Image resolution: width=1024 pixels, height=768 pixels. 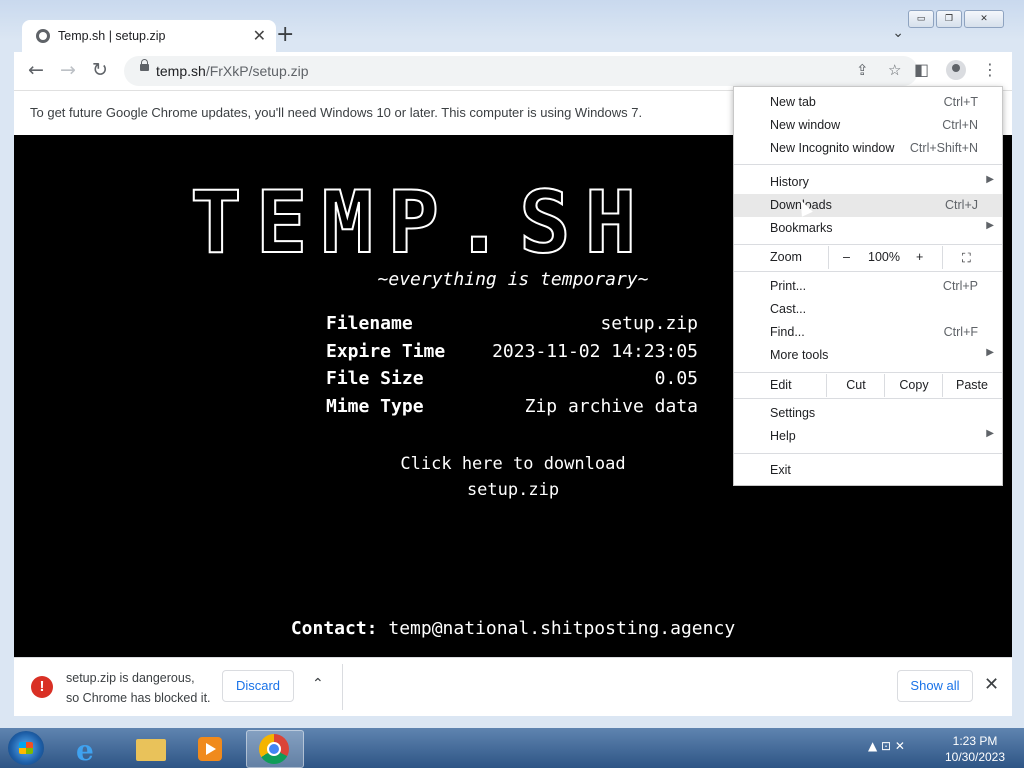 I want to click on info-row-expire: Expire Time 2023-11-02 14:23:05, so click(x=512, y=355).